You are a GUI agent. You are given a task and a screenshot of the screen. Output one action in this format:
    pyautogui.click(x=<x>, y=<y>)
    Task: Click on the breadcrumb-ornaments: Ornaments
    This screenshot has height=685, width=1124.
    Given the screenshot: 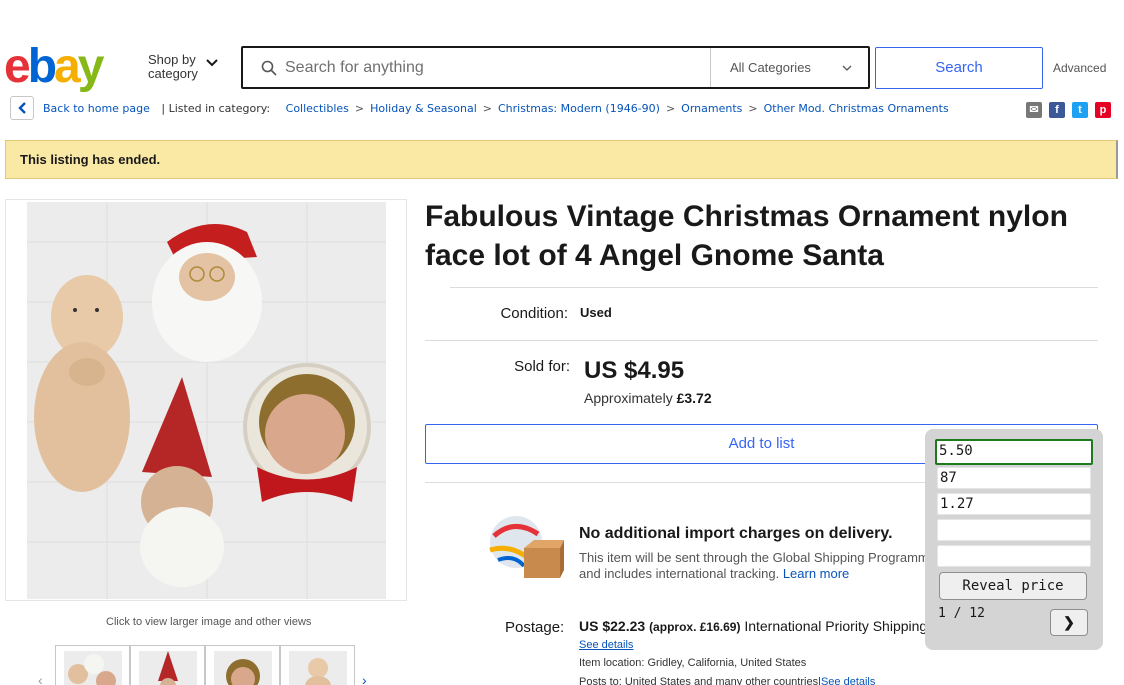 What is the action you would take?
    pyautogui.click(x=711, y=108)
    